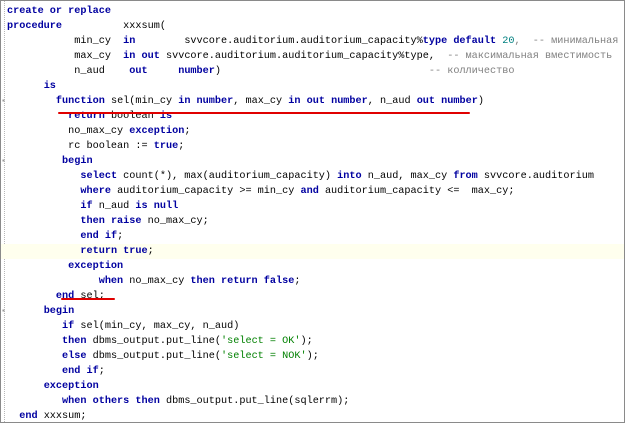 This screenshot has width=625, height=423. Describe the element at coordinates (312, 86) in the screenshot. I see `code-line: is` at that location.